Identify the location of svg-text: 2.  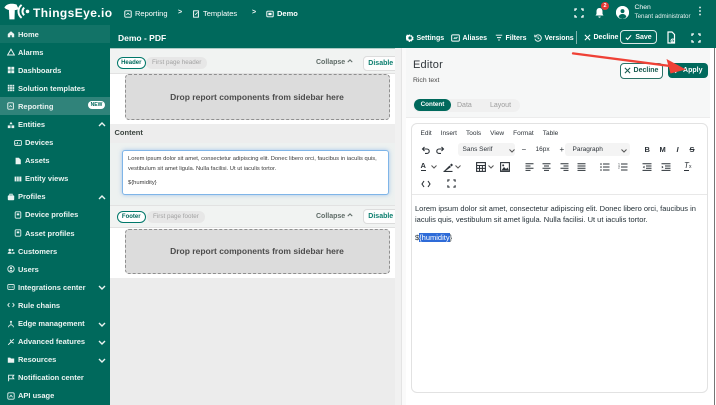
(619, 167).